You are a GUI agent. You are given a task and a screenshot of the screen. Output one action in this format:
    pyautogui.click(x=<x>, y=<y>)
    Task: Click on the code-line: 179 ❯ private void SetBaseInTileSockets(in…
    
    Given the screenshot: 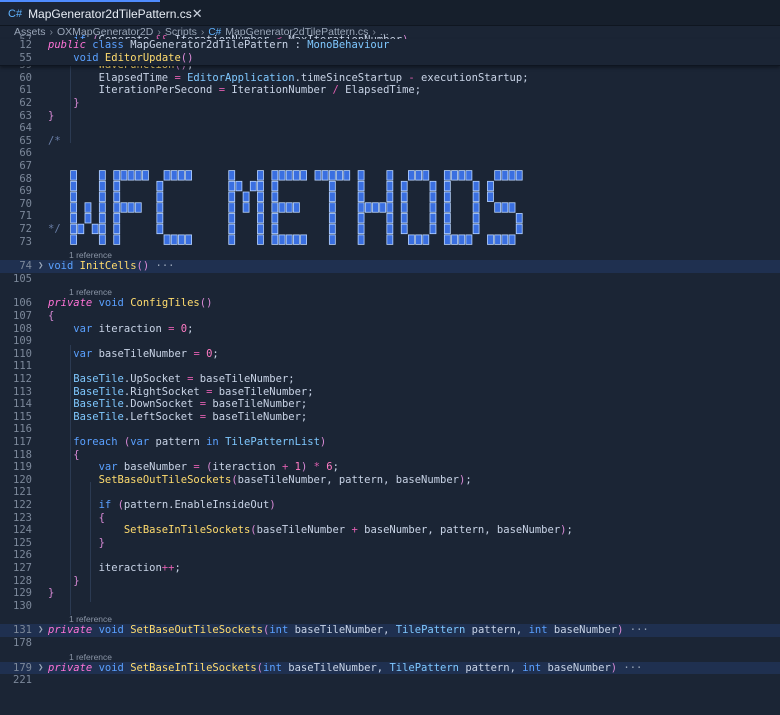 What is the action you would take?
    pyautogui.click(x=390, y=668)
    